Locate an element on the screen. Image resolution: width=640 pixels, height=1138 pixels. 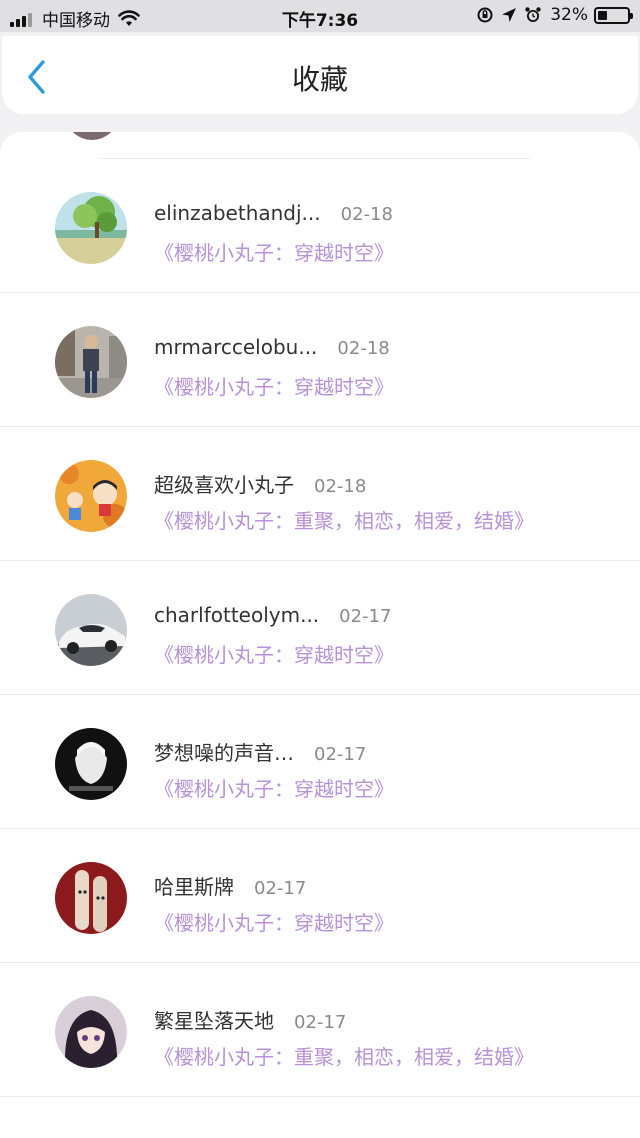
page-title: 收藏 is located at coordinates (319, 79).